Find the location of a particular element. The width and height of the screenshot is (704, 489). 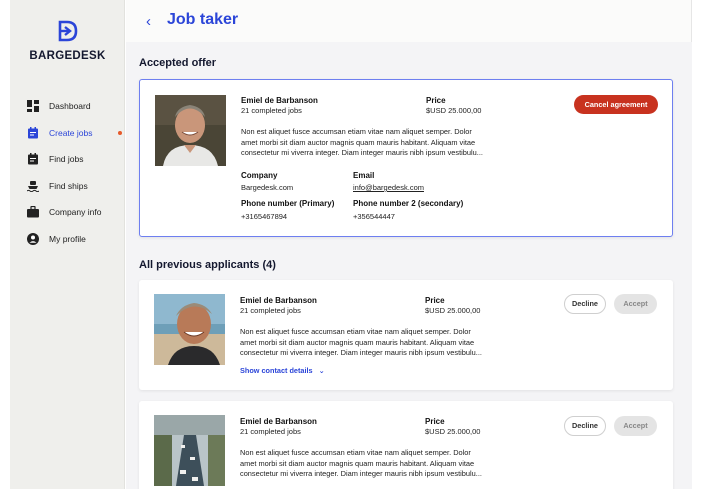

nav-label: Company info is located at coordinates (75, 212).